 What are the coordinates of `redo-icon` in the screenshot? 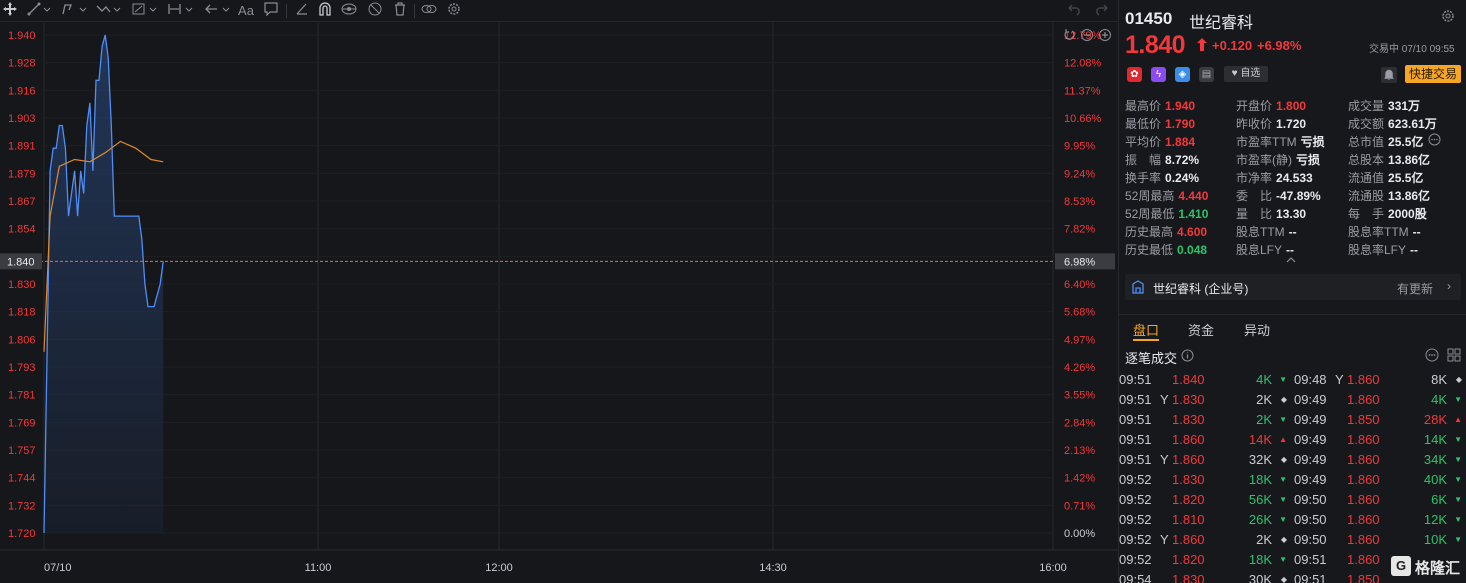 It's located at (1101, 11).